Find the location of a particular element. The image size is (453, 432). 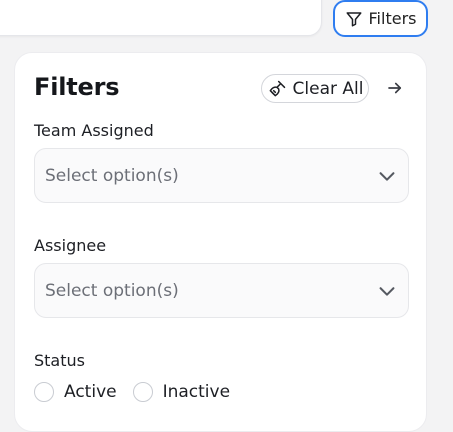

search-box is located at coordinates (161, 18).